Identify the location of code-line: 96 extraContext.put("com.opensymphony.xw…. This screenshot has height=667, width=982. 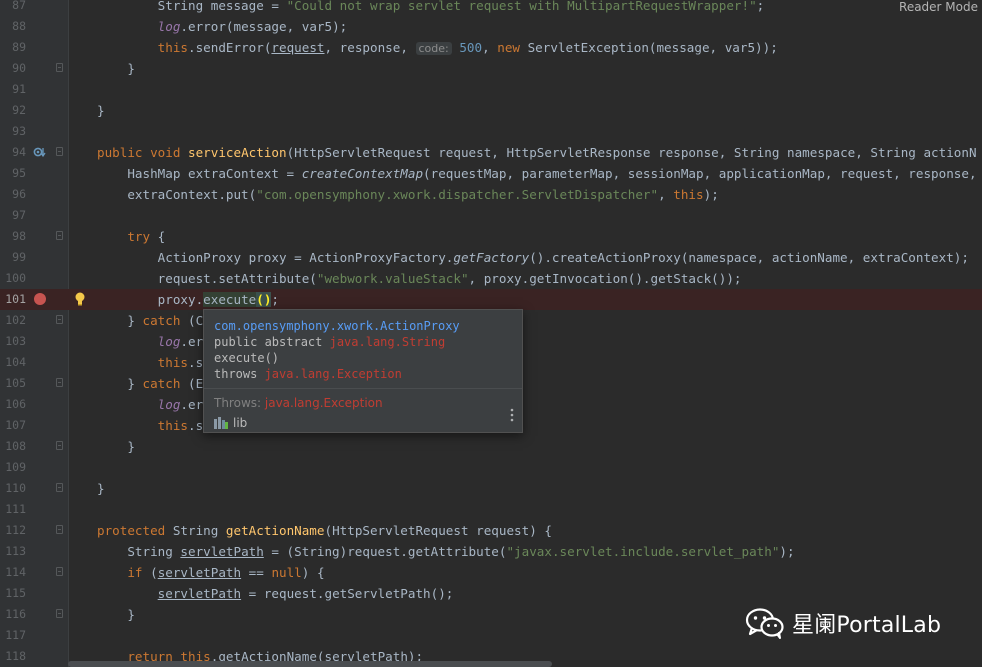
(491, 194).